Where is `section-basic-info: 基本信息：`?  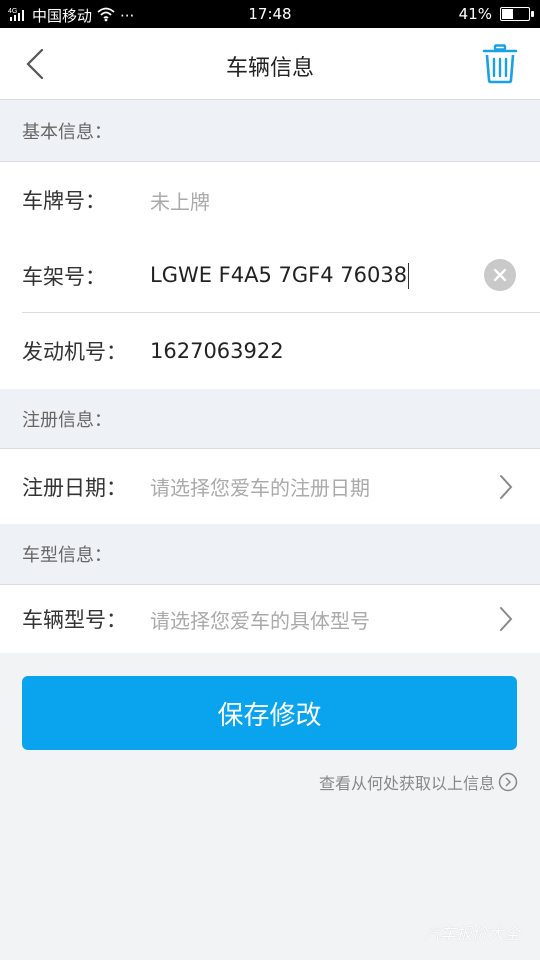
section-basic-info: 基本信息： is located at coordinates (270, 131).